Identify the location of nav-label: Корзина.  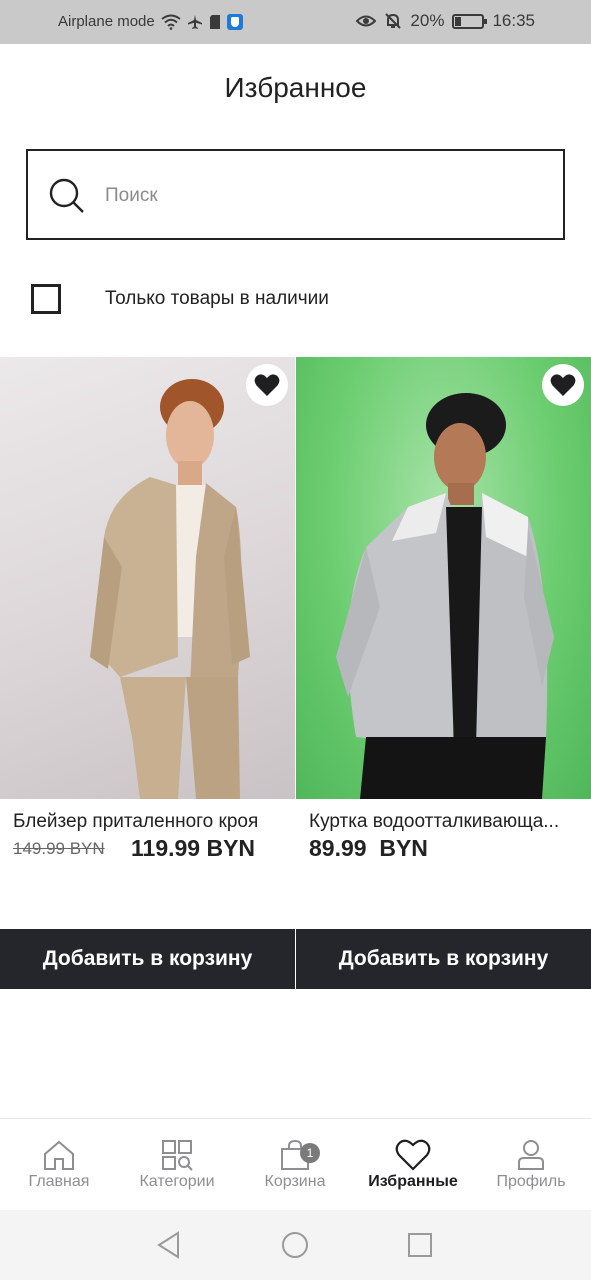
(295, 1181).